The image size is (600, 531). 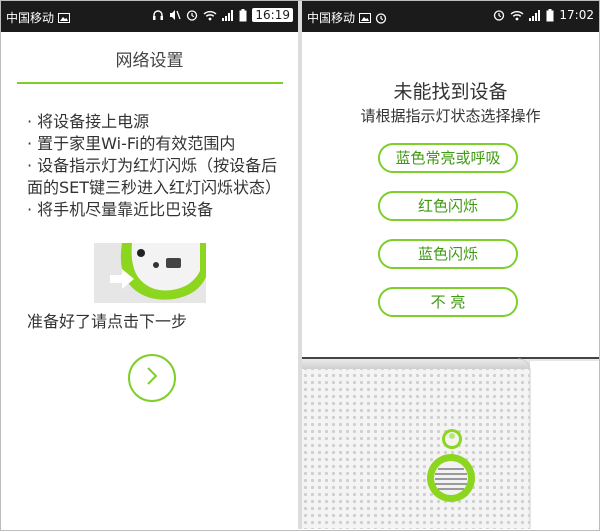 What do you see at coordinates (450, 92) in the screenshot?
I see `page-title: 未能找到设备` at bounding box center [450, 92].